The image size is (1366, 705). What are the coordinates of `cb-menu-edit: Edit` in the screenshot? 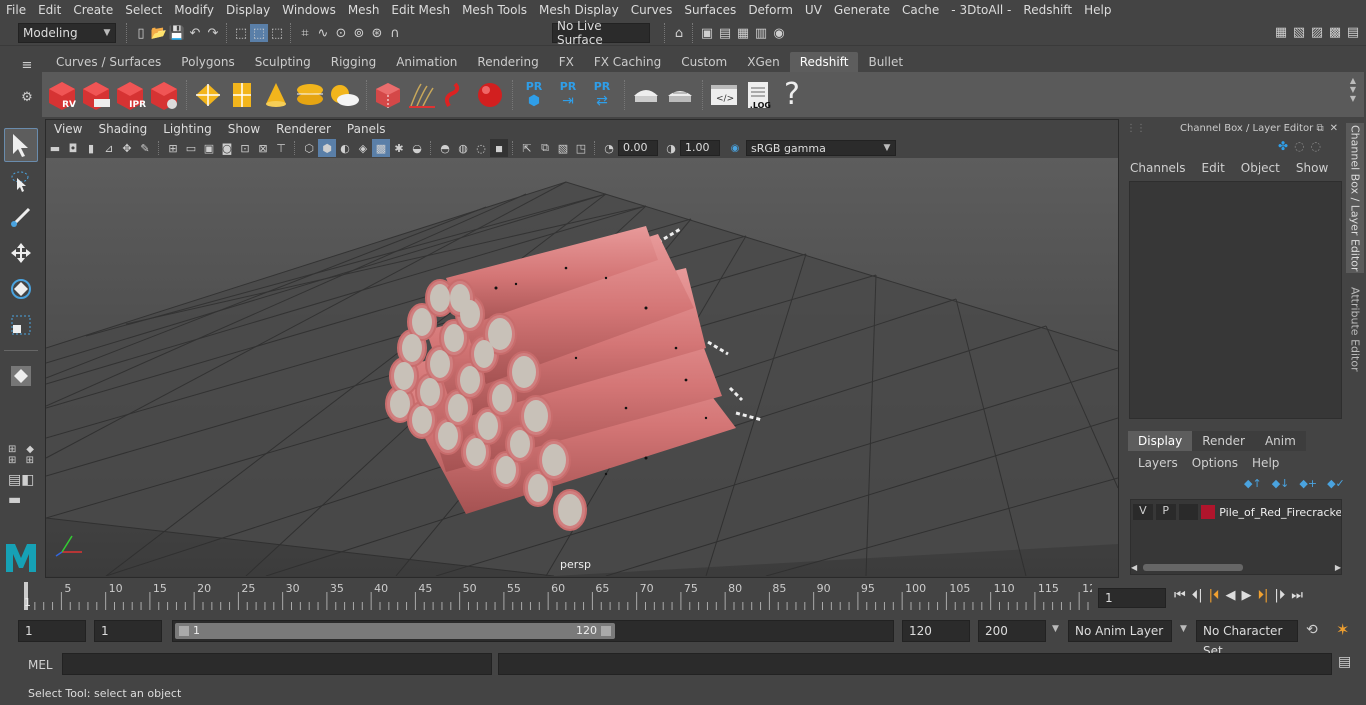 It's located at (1213, 168).